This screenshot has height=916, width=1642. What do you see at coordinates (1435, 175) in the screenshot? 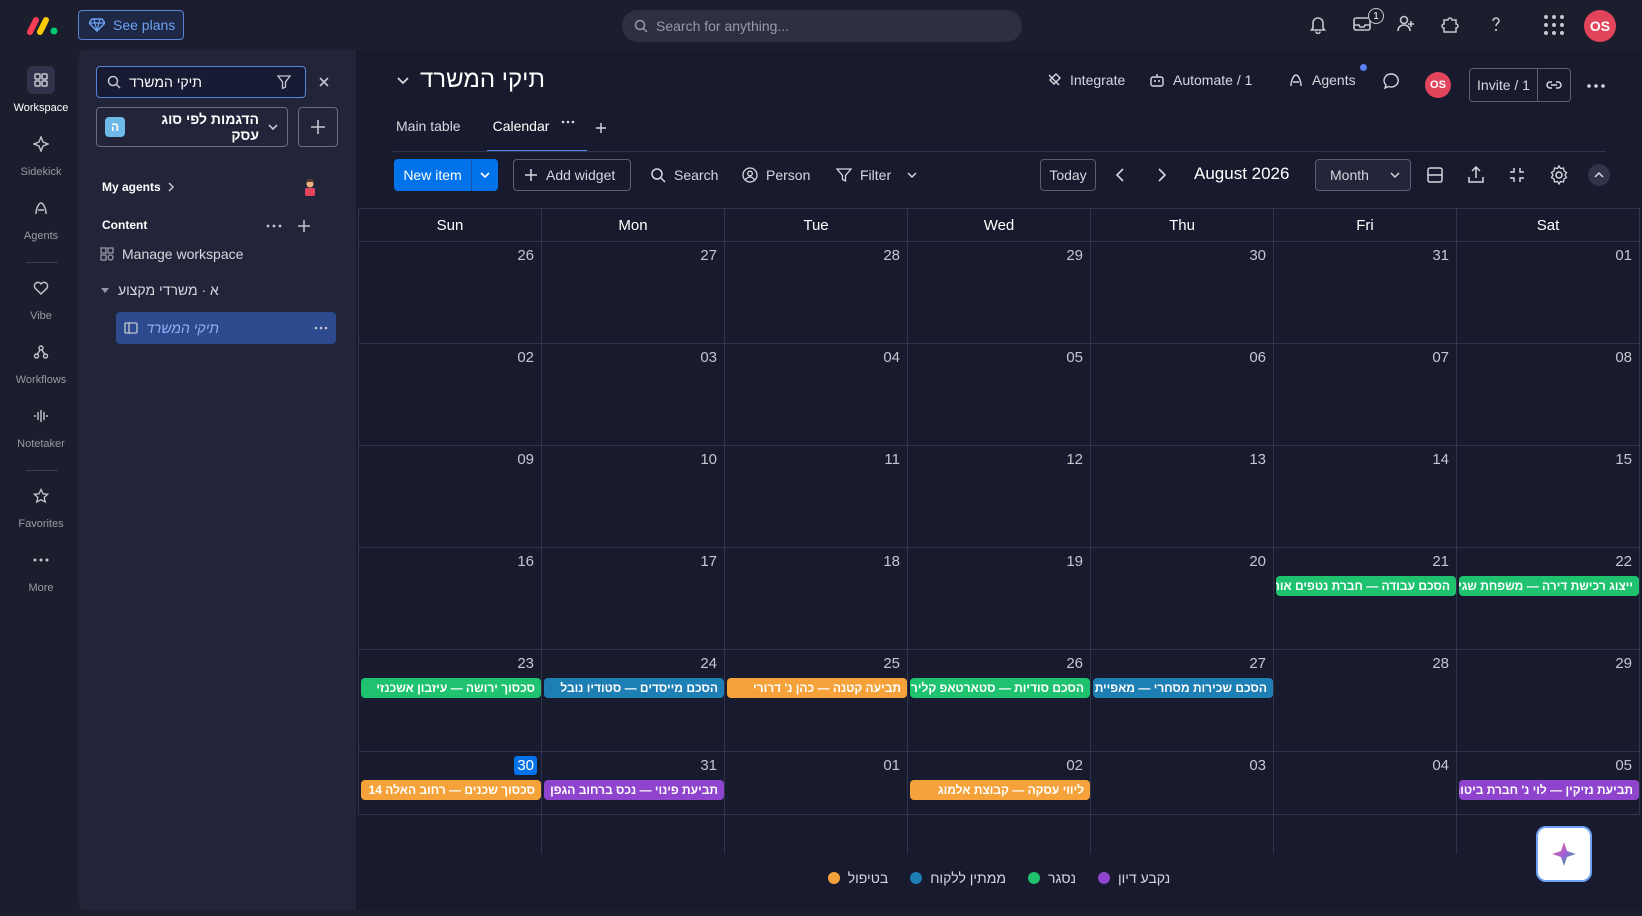
I see `layout-icon` at bounding box center [1435, 175].